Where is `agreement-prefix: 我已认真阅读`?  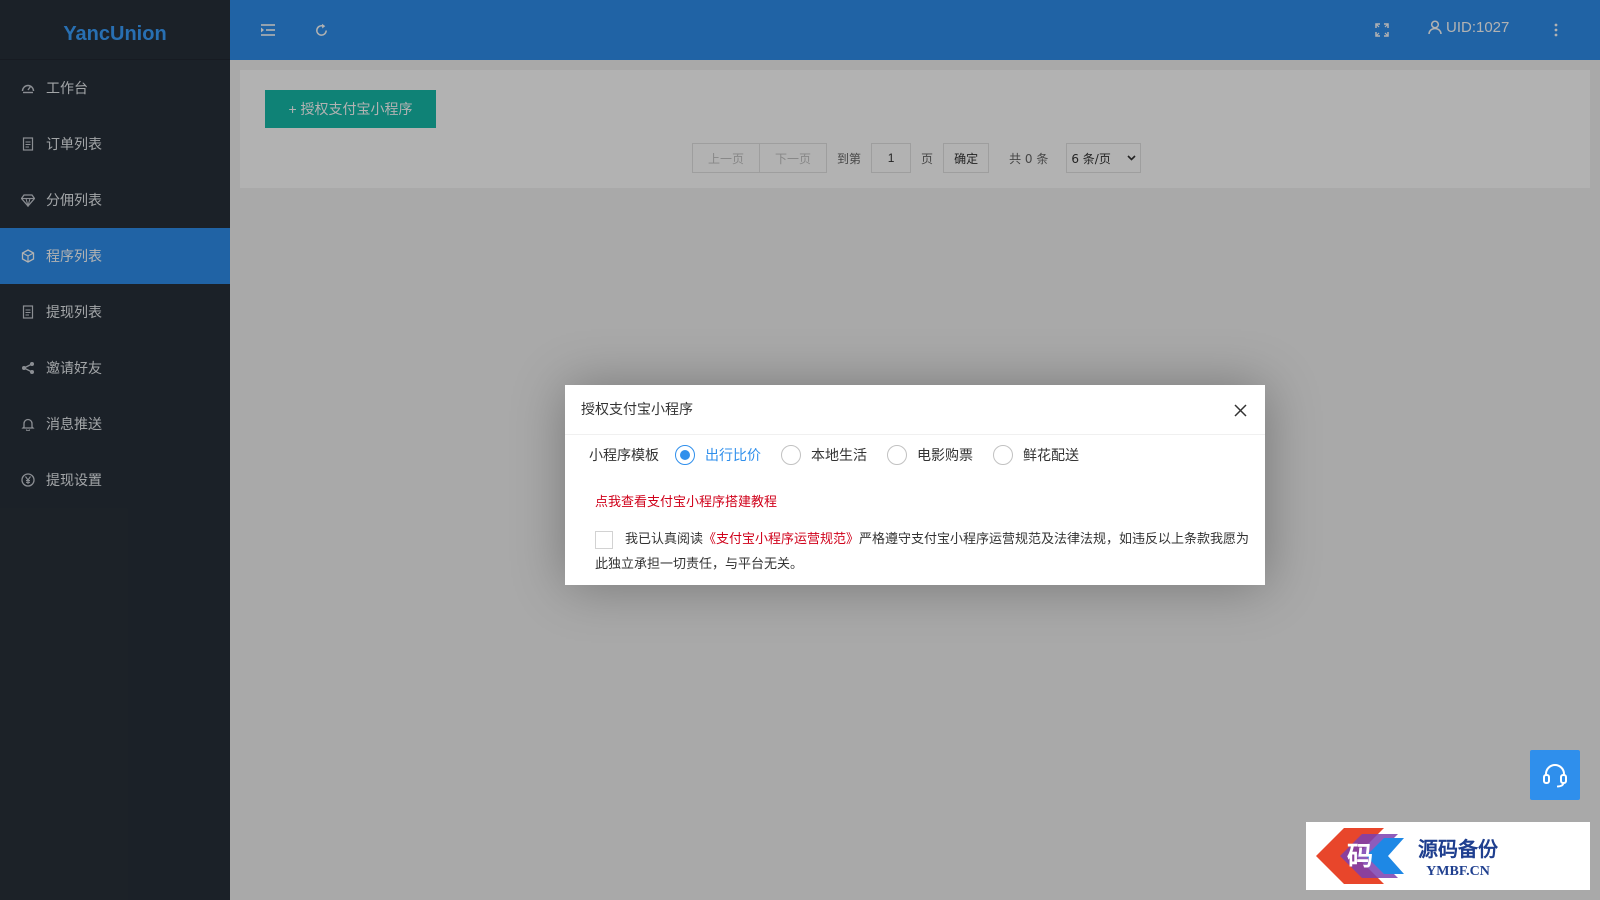
agreement-prefix: 我已认真阅读 is located at coordinates (664, 539).